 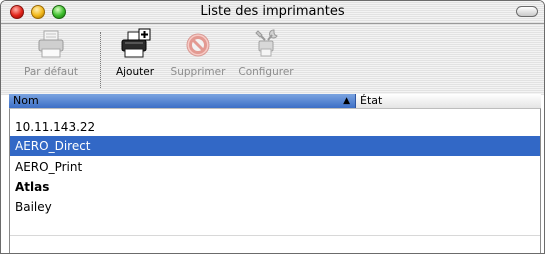 What do you see at coordinates (266, 72) in the screenshot?
I see `configure-button-label: Configurer` at bounding box center [266, 72].